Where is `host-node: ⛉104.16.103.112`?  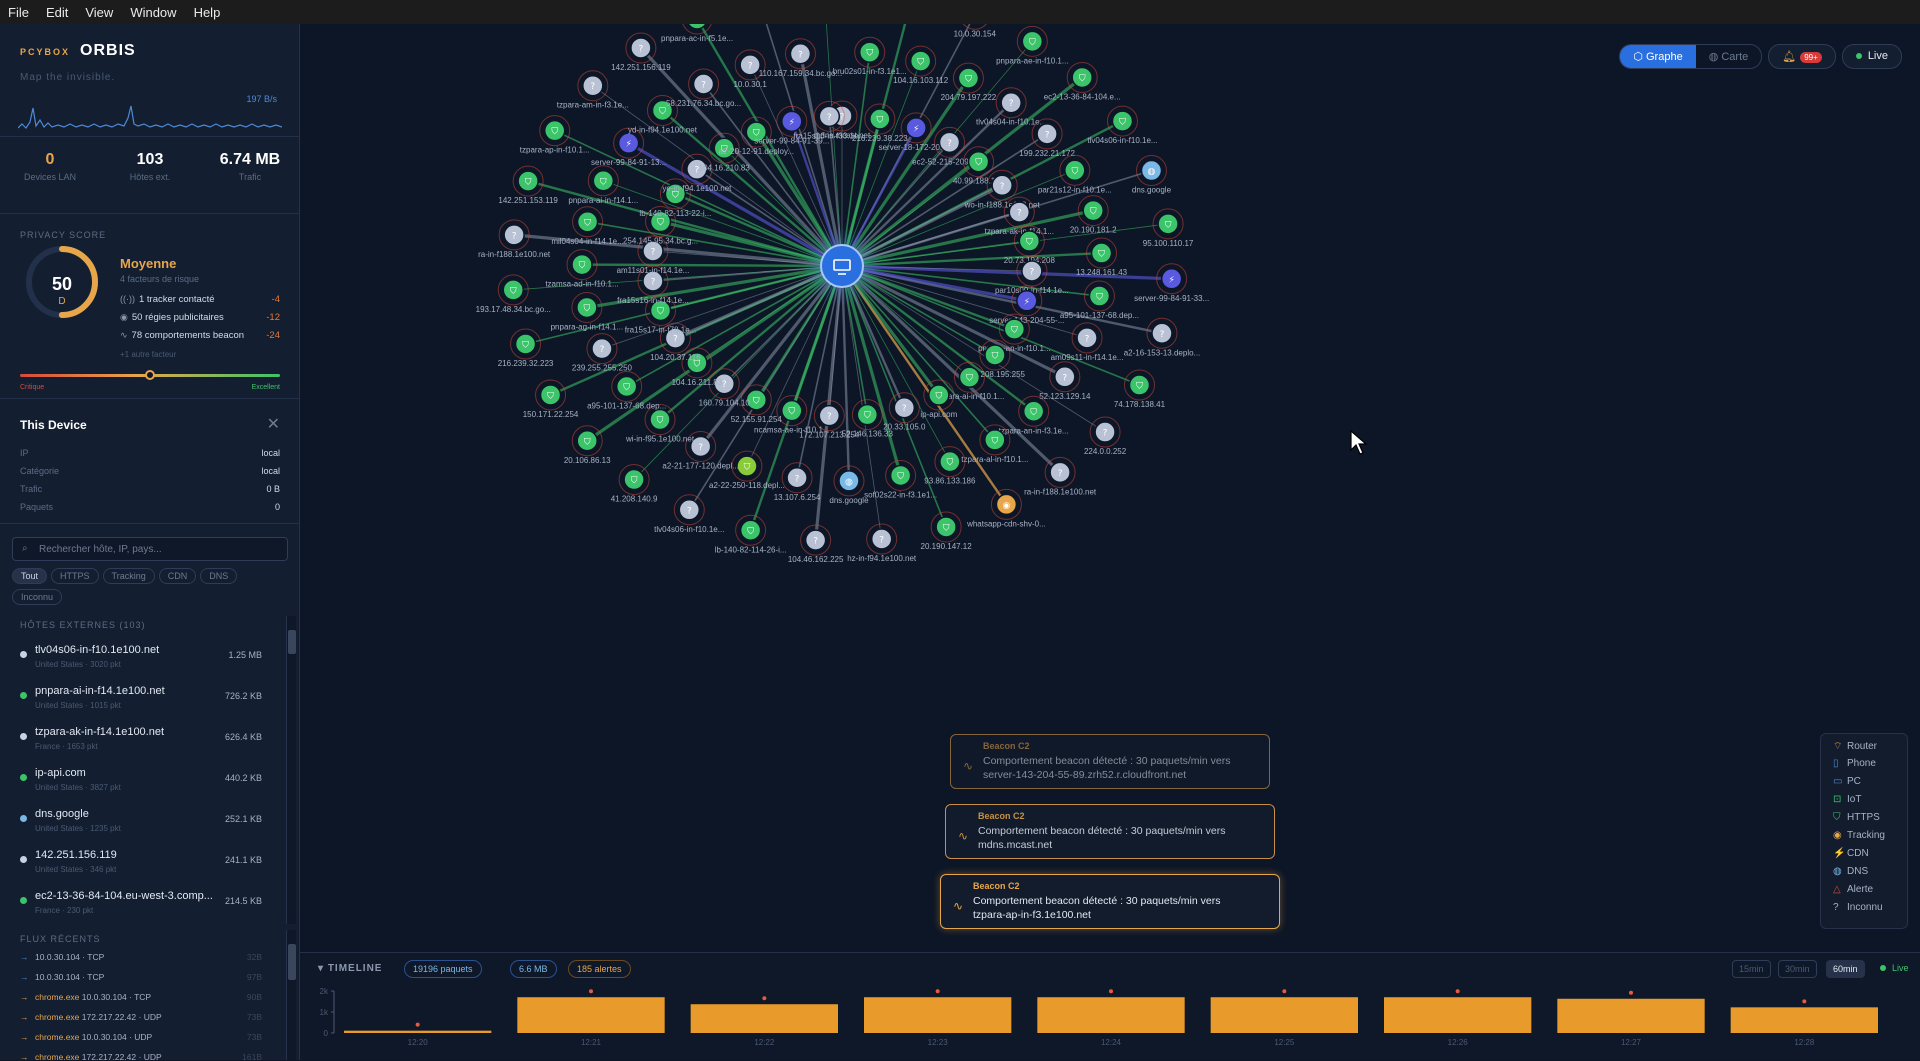
host-node: ⛉104.16.103.112 is located at coordinates (921, 65).